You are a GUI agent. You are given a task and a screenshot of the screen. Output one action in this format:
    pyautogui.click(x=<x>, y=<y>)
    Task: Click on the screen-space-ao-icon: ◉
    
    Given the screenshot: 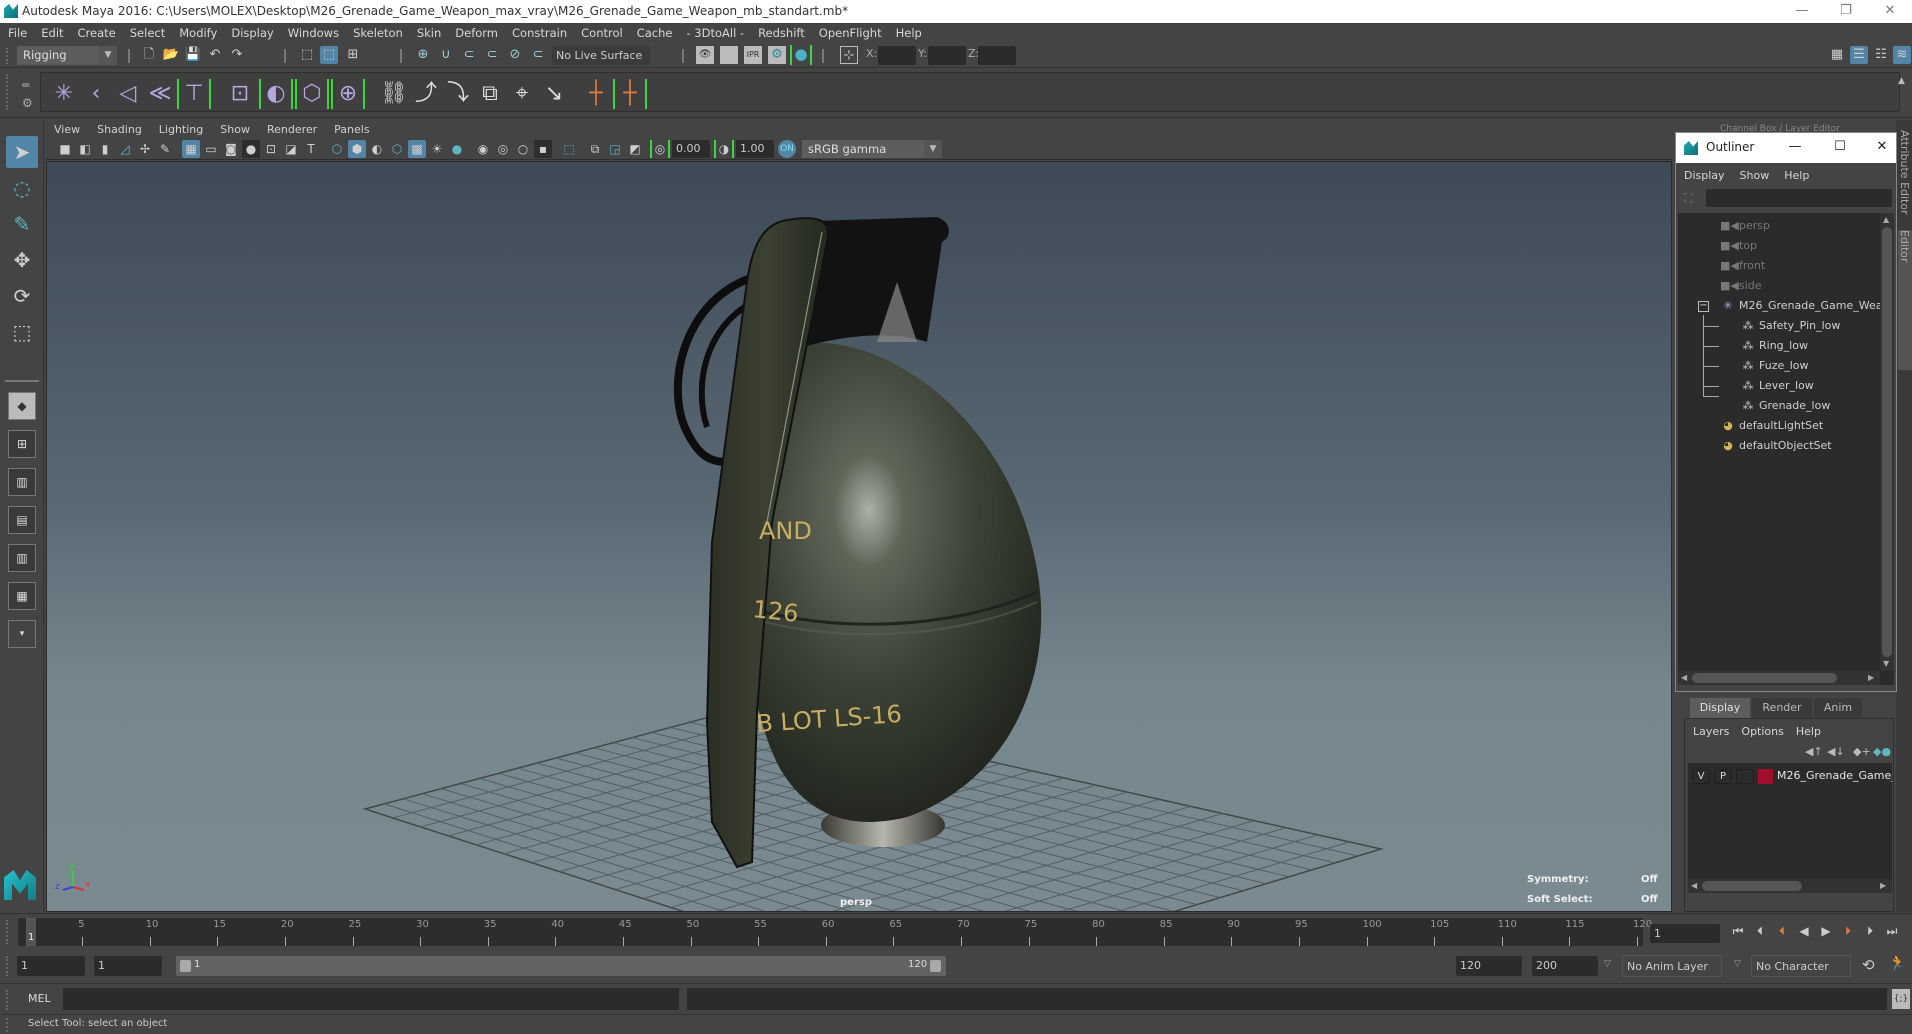 What is the action you would take?
    pyautogui.click(x=483, y=149)
    